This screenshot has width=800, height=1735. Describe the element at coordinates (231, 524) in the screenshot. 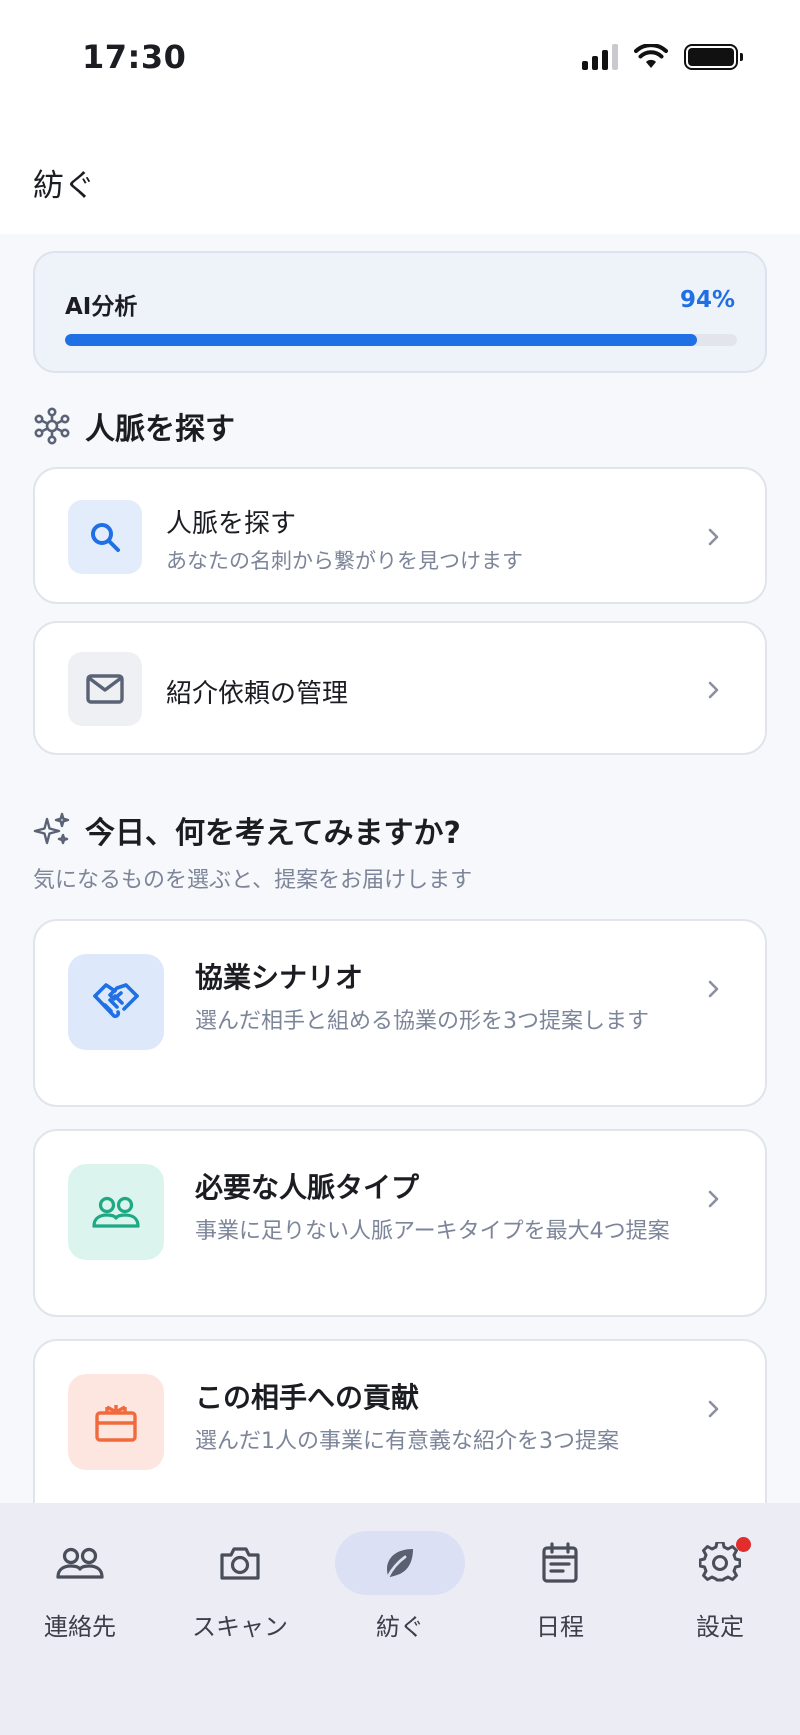

I see `find-network-title: 人脈を探す` at that location.